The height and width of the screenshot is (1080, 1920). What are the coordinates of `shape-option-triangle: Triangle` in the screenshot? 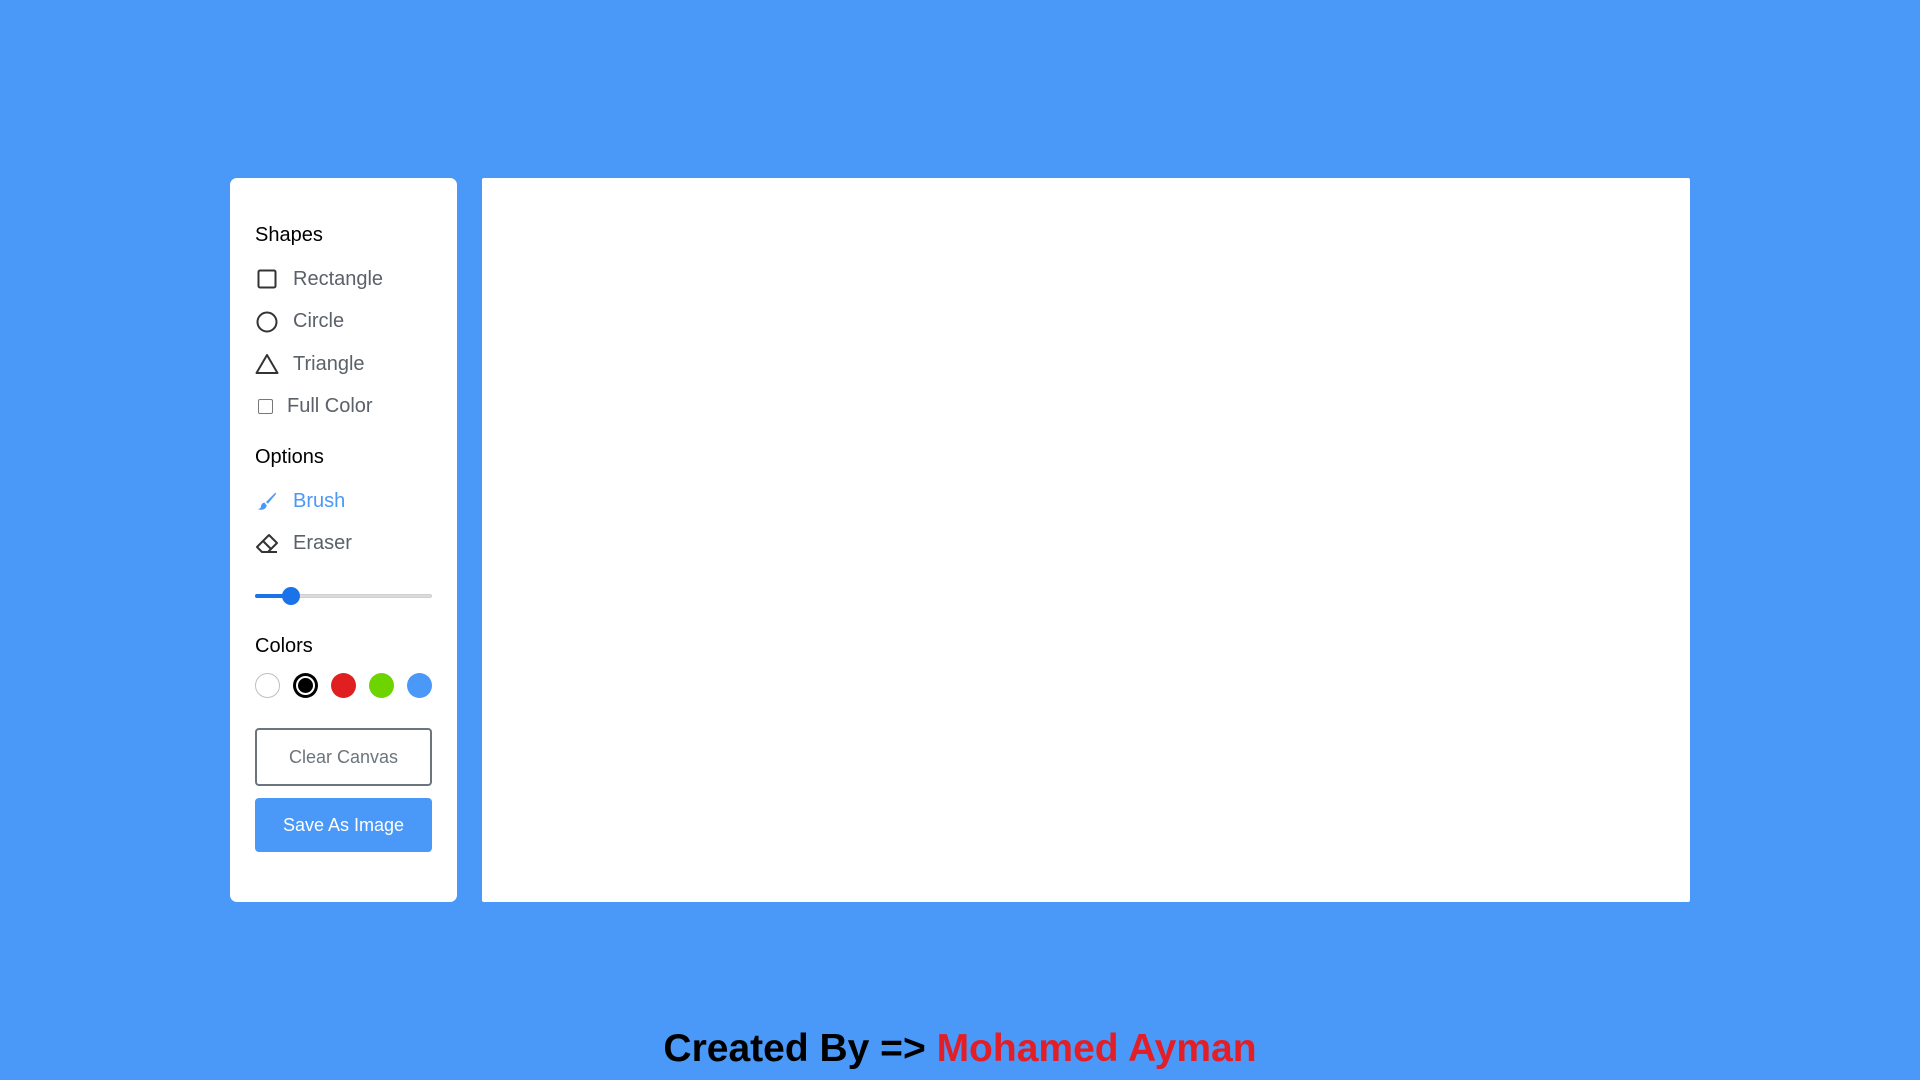 It's located at (343, 364).